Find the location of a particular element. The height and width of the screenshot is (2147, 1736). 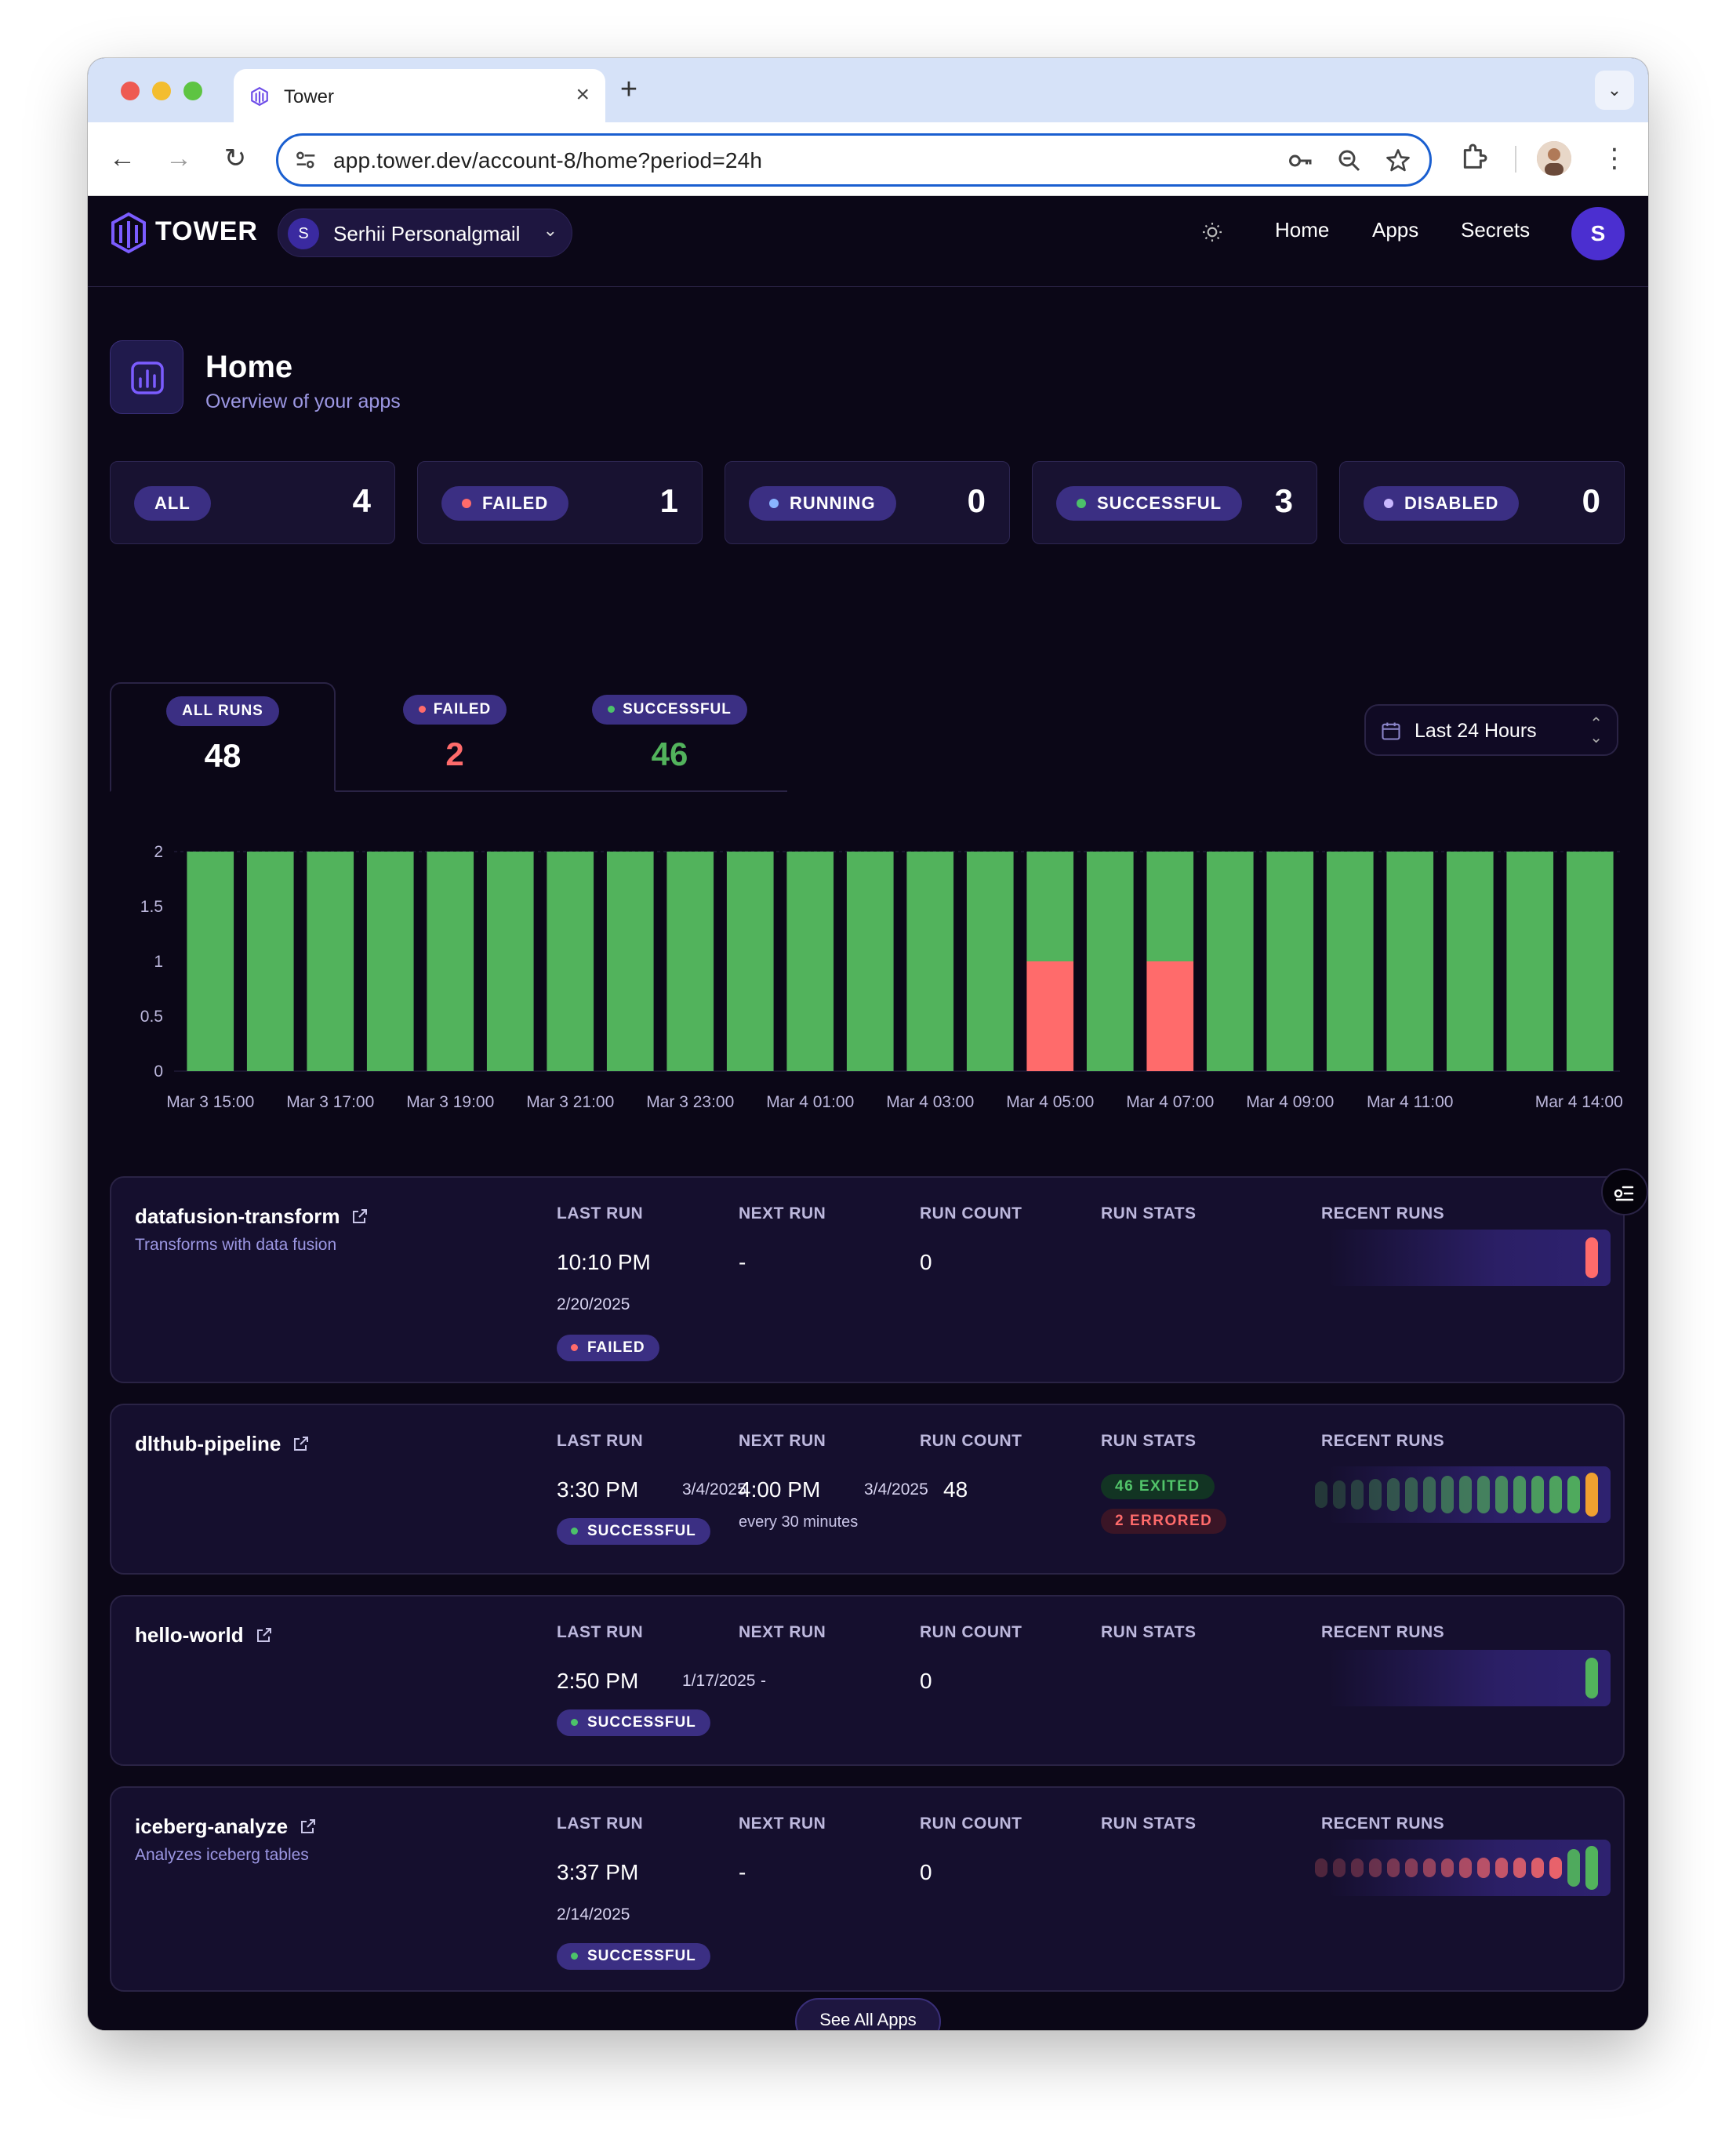

stat-count-failed: 1 is located at coordinates (668, 500).